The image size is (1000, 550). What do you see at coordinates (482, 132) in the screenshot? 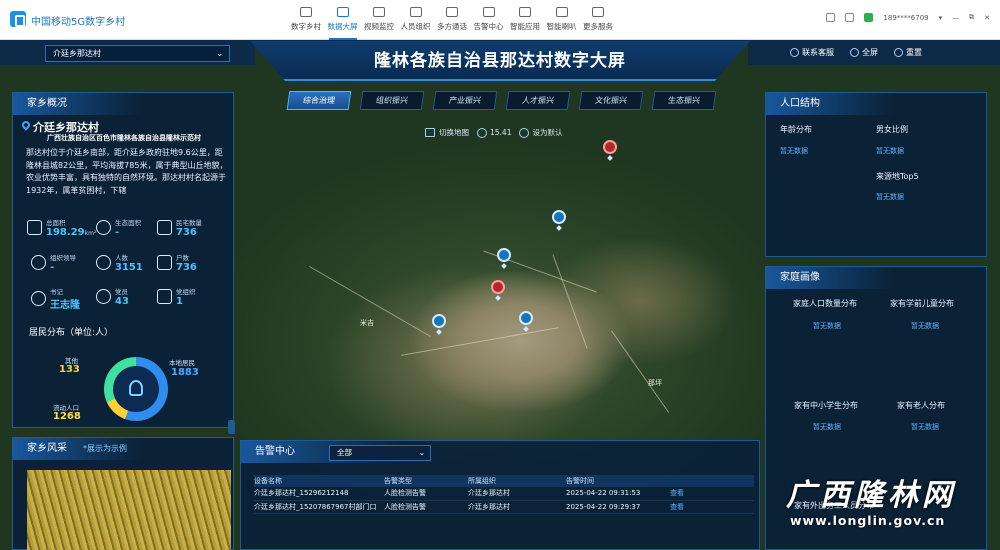
I see `zoom-in-icon` at bounding box center [482, 132].